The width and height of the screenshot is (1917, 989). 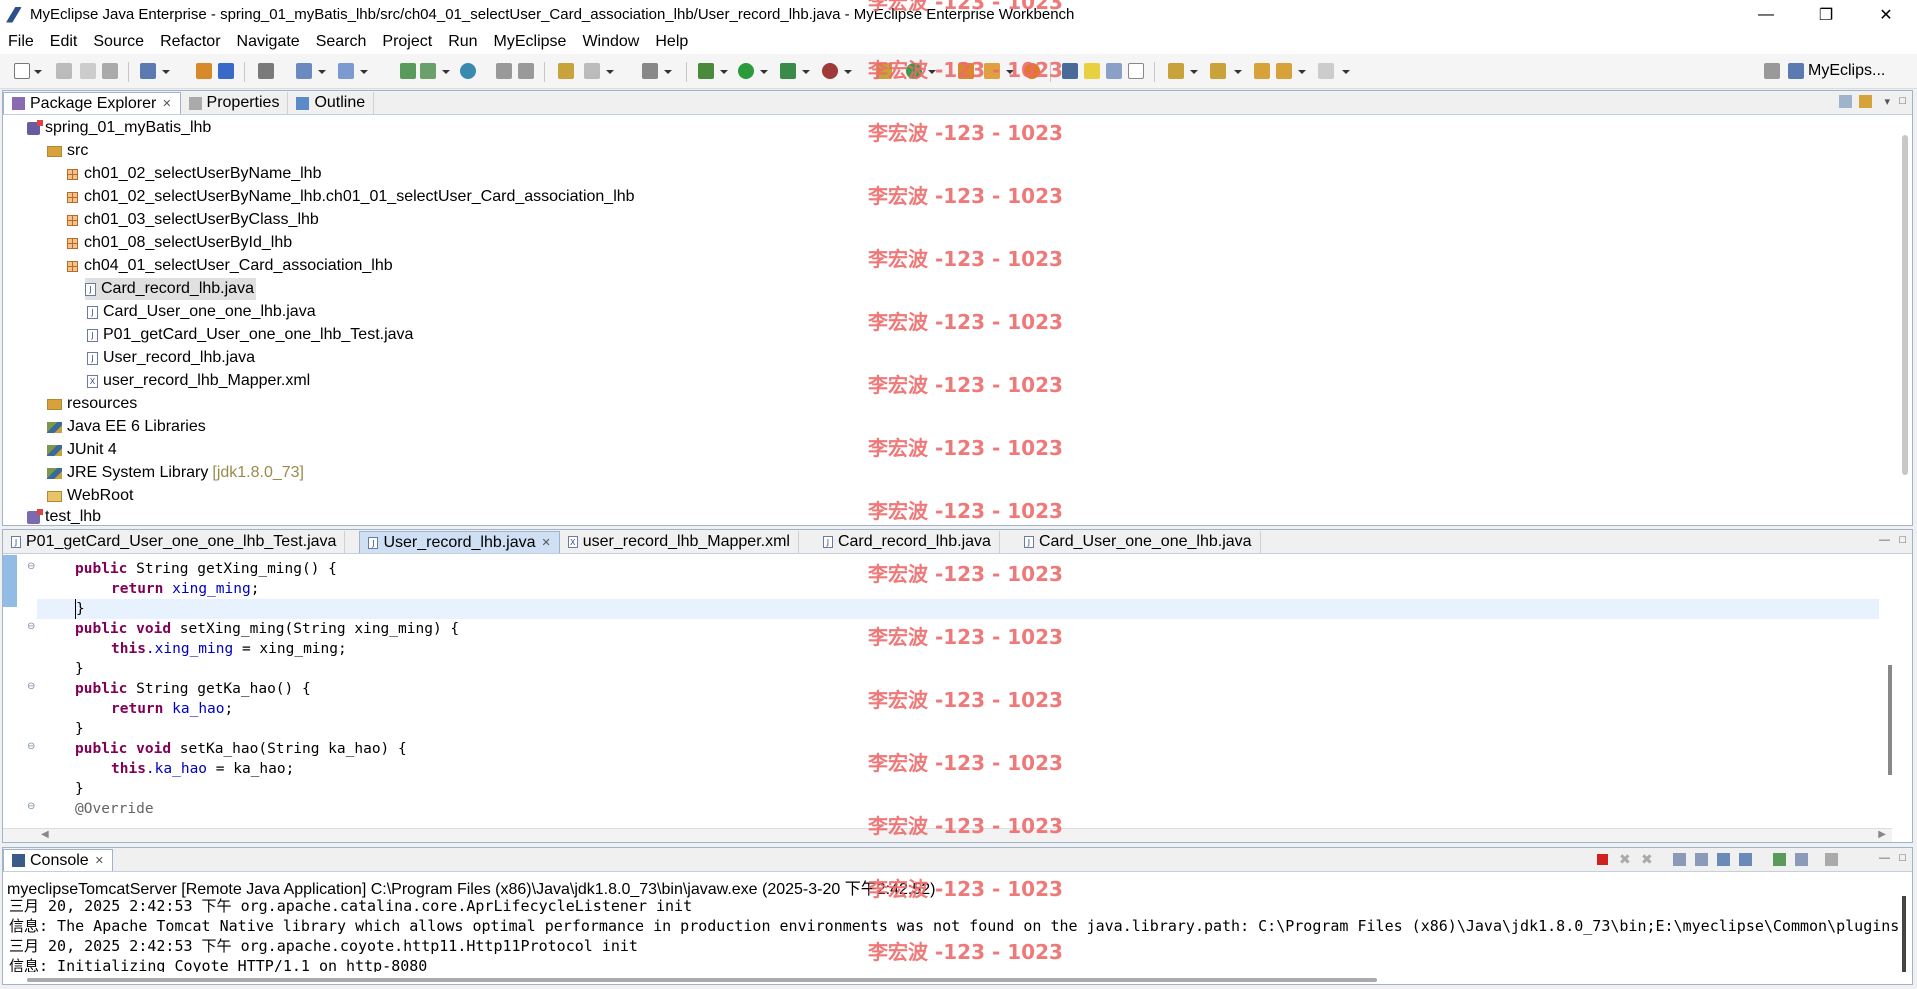 I want to click on tree-package: ch01_08_selectUserById_lhb, so click(x=179, y=243).